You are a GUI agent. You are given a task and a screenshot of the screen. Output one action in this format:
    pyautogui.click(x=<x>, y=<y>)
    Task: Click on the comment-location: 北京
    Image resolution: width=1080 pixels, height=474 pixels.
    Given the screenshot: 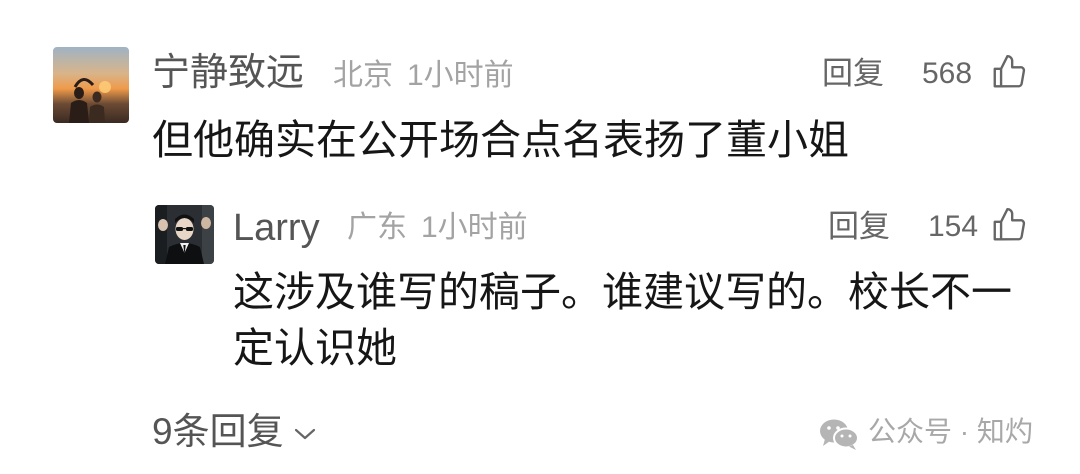 What is the action you would take?
    pyautogui.click(x=363, y=75)
    